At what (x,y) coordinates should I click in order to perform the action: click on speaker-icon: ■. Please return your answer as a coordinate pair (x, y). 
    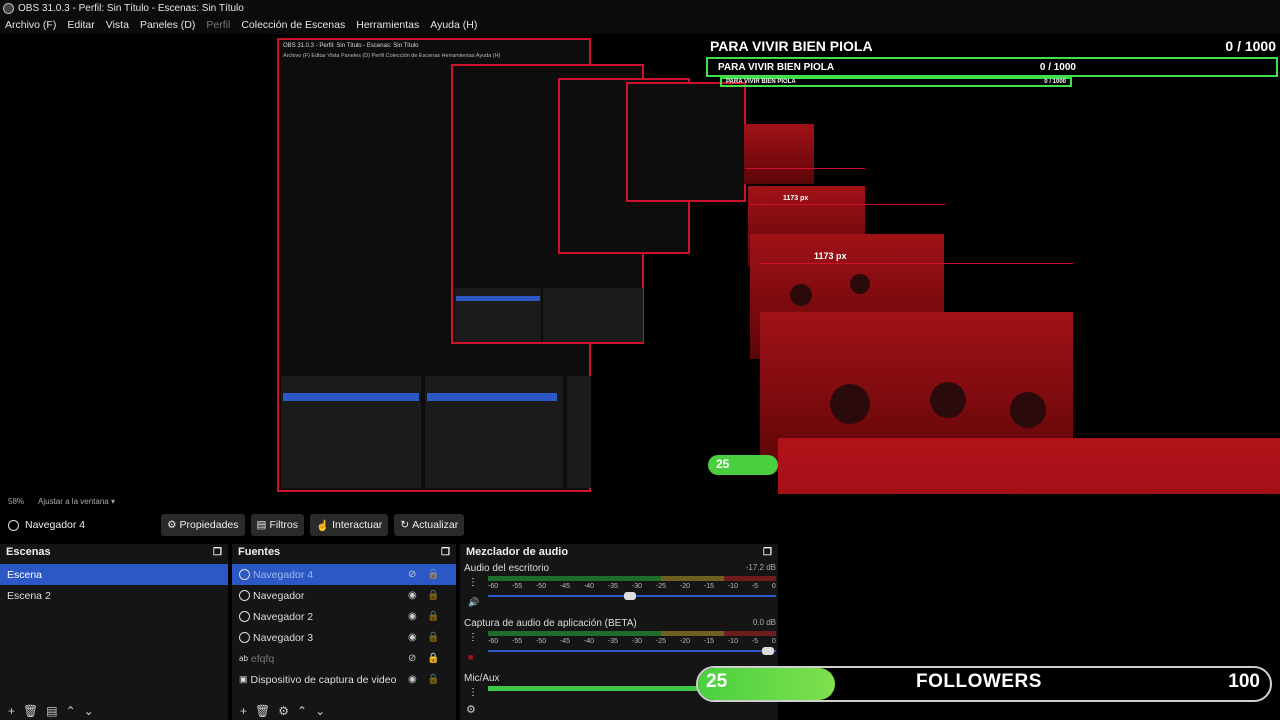
    Looking at the image, I should click on (470, 657).